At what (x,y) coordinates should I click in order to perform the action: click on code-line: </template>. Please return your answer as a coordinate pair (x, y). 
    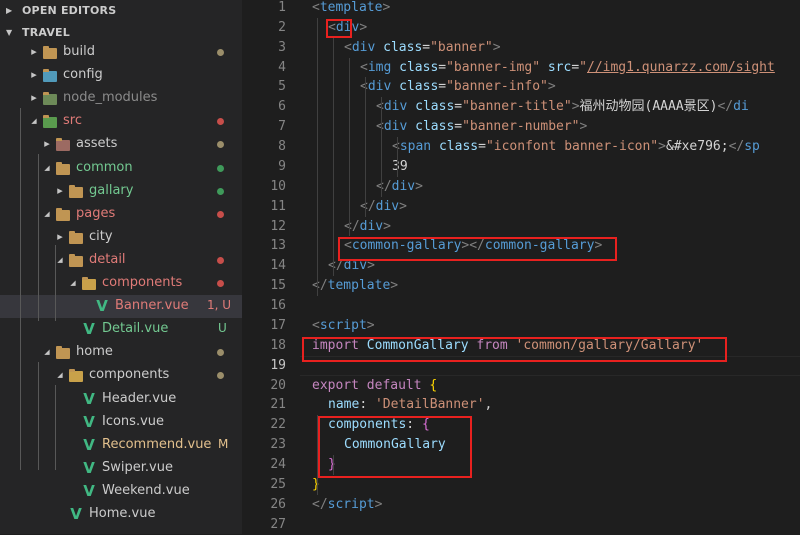
    Looking at the image, I should click on (355, 286).